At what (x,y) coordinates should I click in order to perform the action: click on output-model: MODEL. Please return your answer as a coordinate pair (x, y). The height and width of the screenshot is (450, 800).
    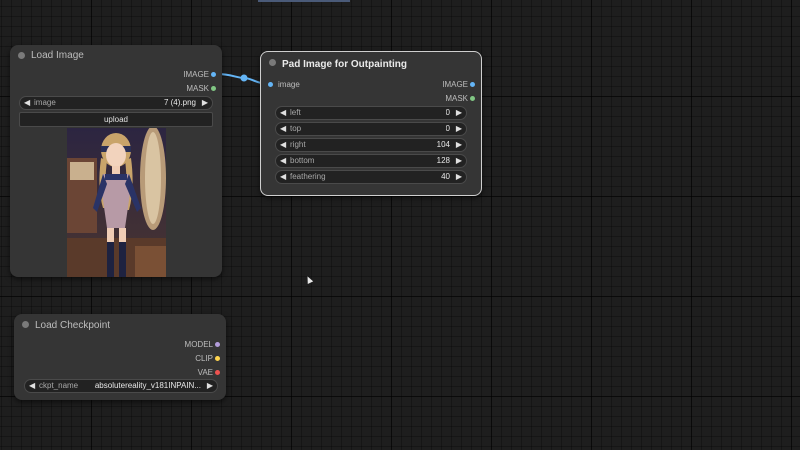
    Looking at the image, I should click on (202, 344).